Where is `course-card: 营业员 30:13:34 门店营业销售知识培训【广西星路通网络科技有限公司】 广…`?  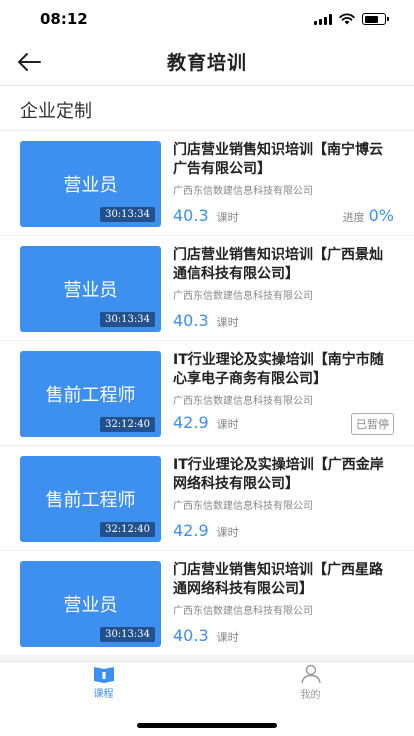
course-card: 营业员 30:13:34 门店营业销售知识培训【广西星路通网络科技有限公司】 广… is located at coordinates (207, 603).